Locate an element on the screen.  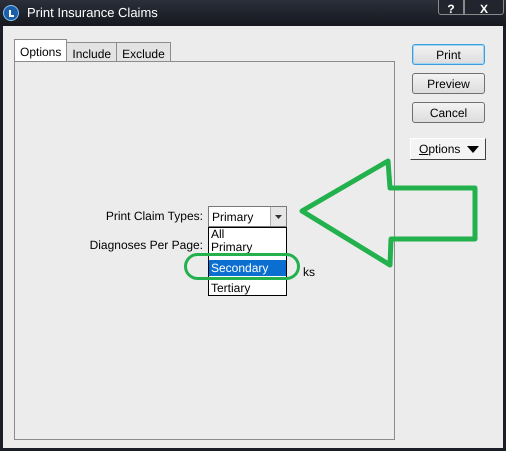
dropdown-option: Tertiary is located at coordinates (247, 288).